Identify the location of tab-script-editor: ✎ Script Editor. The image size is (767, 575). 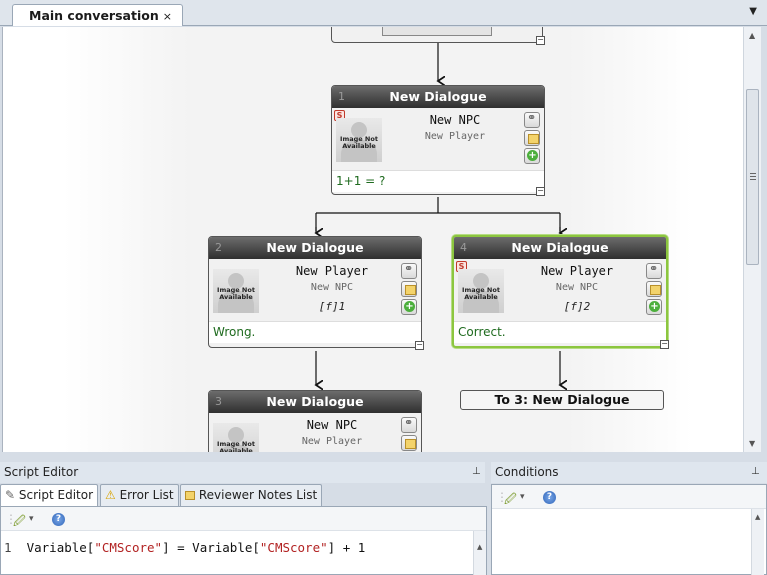
(49, 495).